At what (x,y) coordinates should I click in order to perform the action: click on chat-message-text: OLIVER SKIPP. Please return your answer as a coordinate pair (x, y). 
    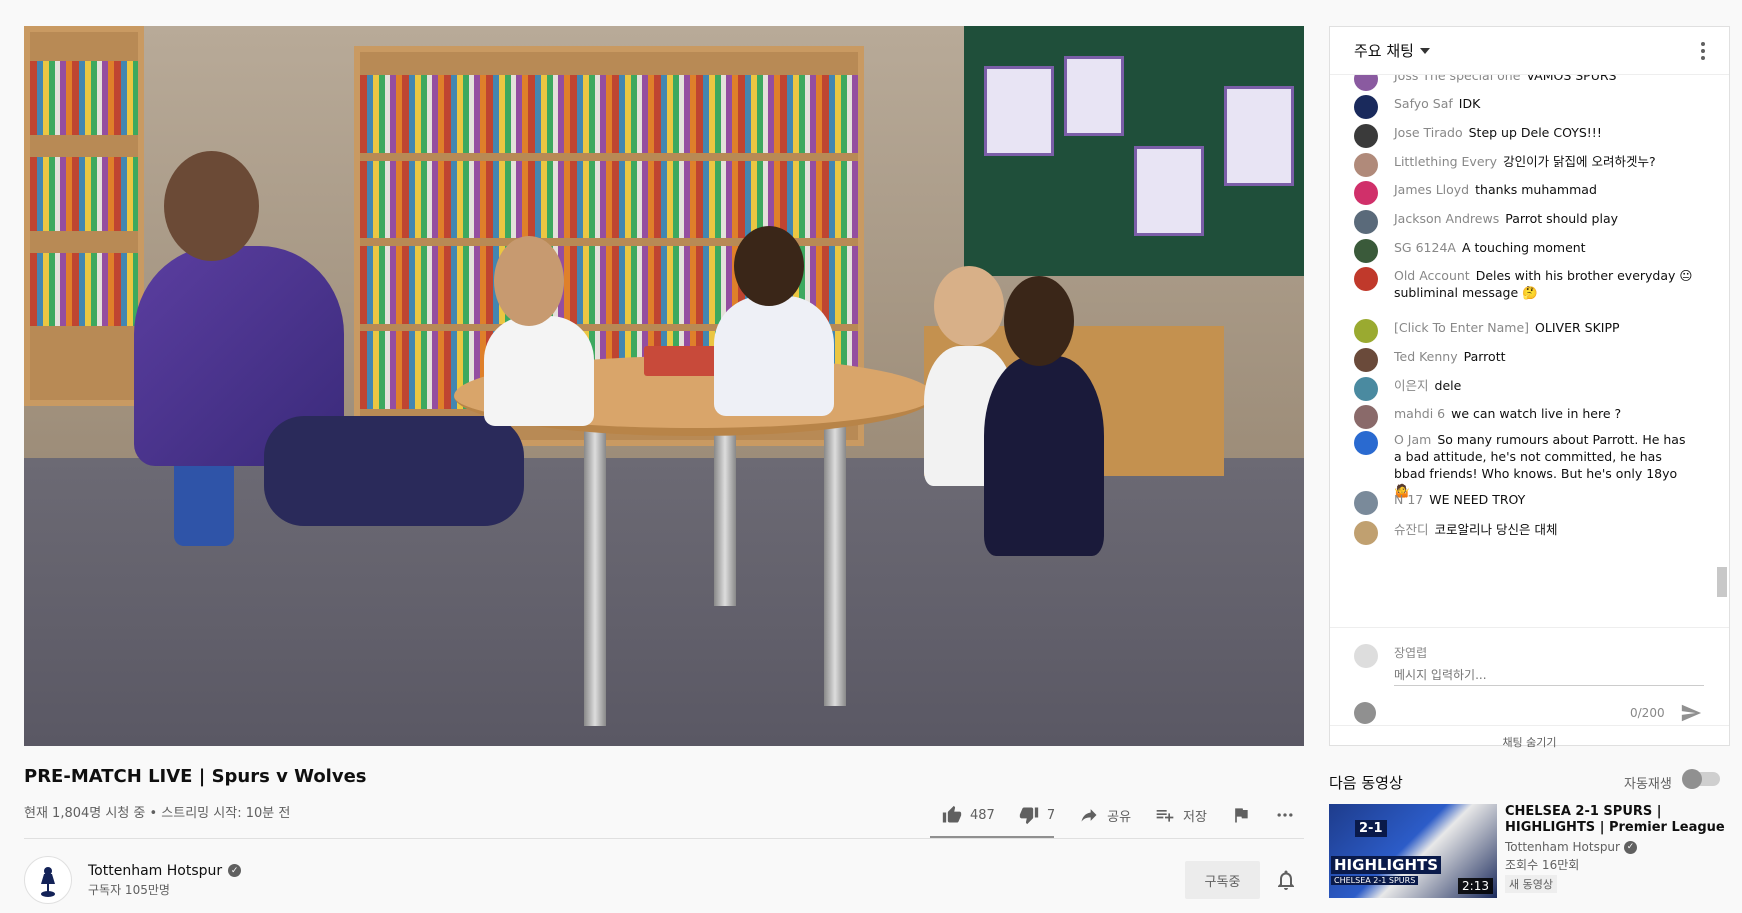
    Looking at the image, I should click on (1577, 327).